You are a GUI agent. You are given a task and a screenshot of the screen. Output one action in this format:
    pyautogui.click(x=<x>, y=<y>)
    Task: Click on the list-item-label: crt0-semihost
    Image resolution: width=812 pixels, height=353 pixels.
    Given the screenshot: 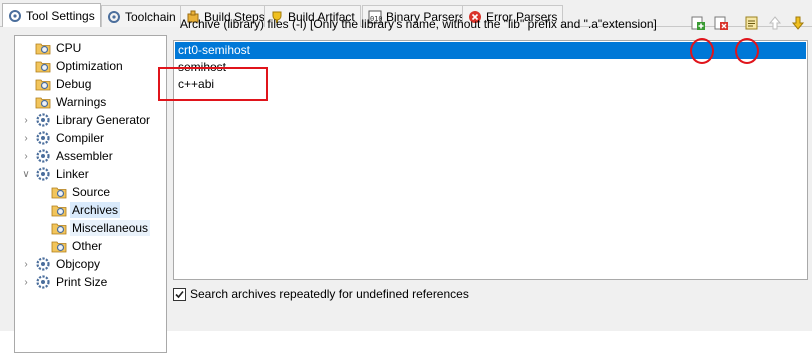 What is the action you would take?
    pyautogui.click(x=214, y=50)
    